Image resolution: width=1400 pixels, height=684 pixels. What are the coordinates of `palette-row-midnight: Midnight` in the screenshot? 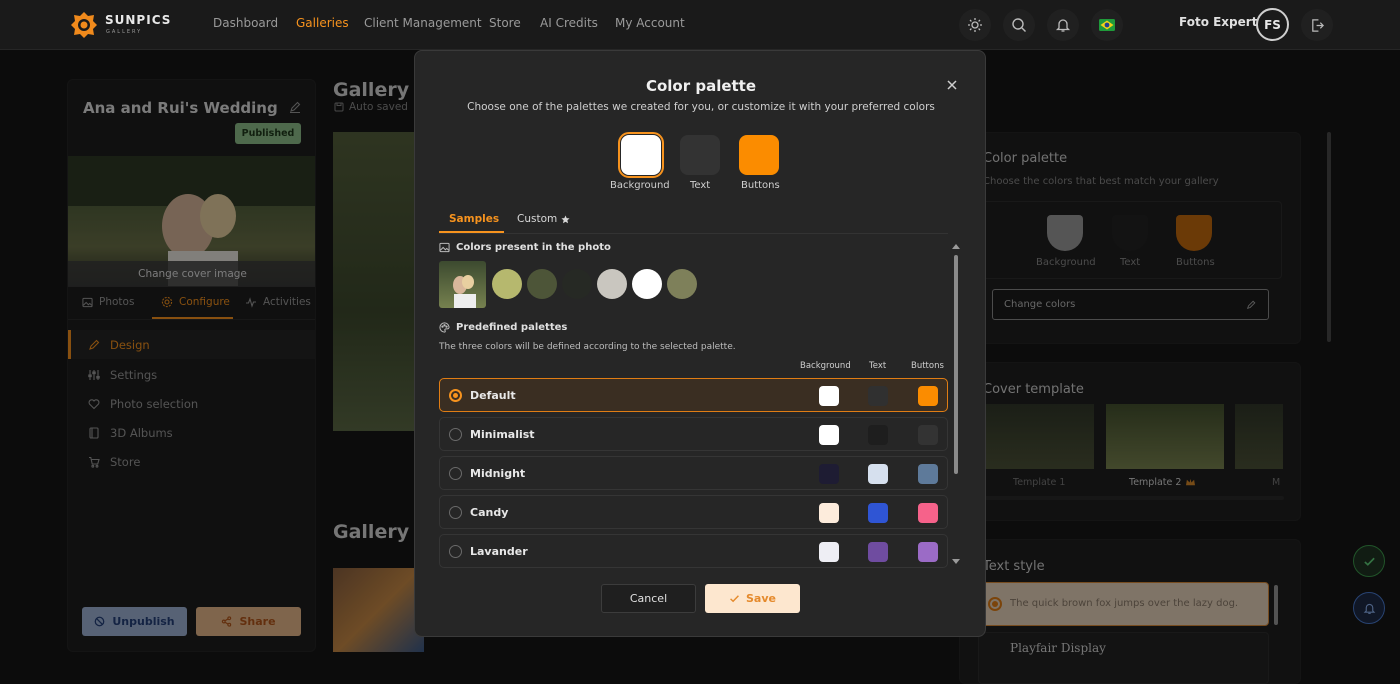 It's located at (693, 473).